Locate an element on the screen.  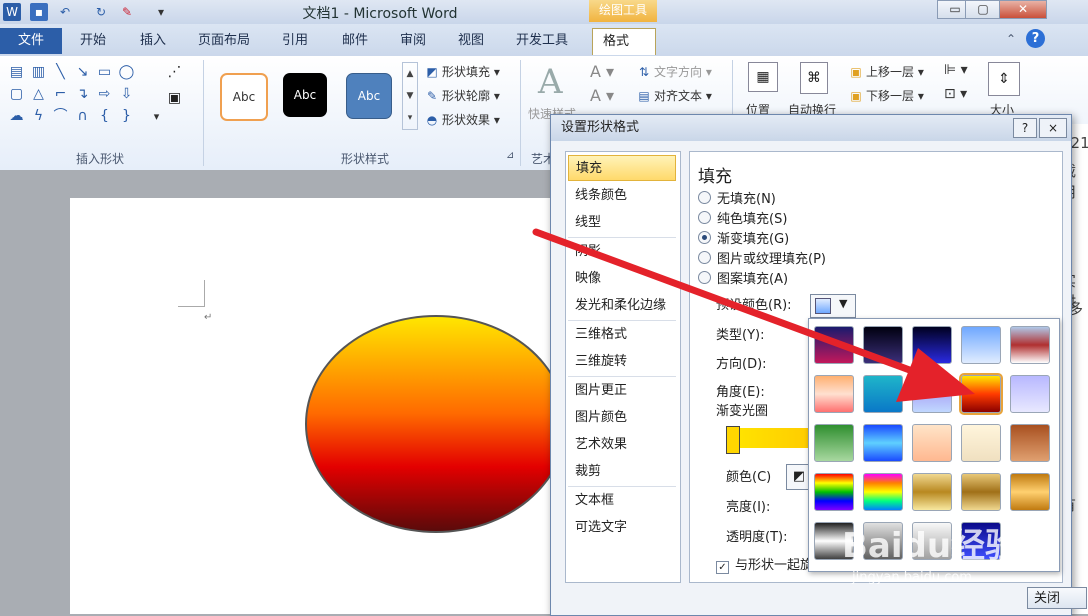
rectangle-shape-icon: ▭ is located at coordinates (104, 72).